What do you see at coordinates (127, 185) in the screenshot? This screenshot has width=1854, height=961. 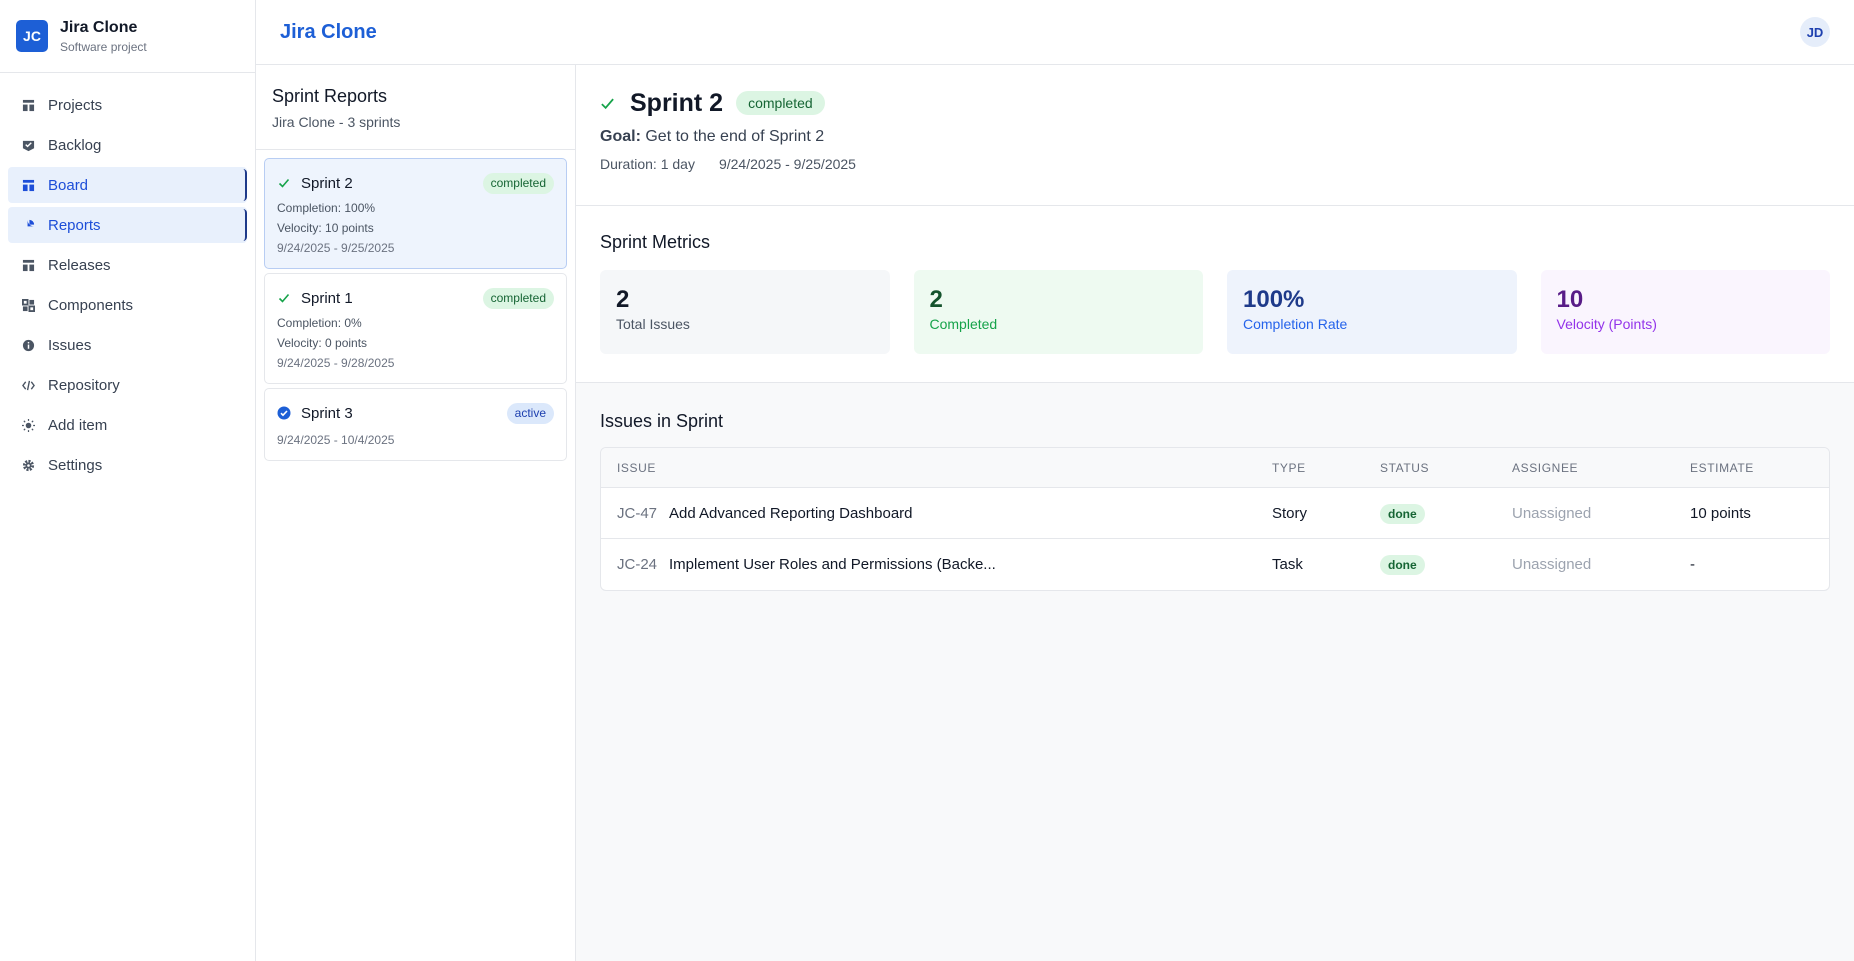 I see `sidebar-item-board: Board` at bounding box center [127, 185].